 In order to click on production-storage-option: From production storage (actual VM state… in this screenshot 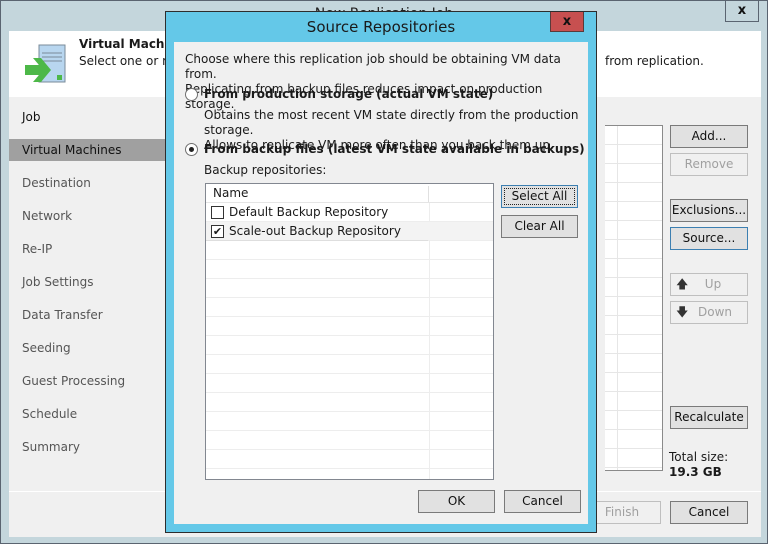, I will do `click(339, 94)`.